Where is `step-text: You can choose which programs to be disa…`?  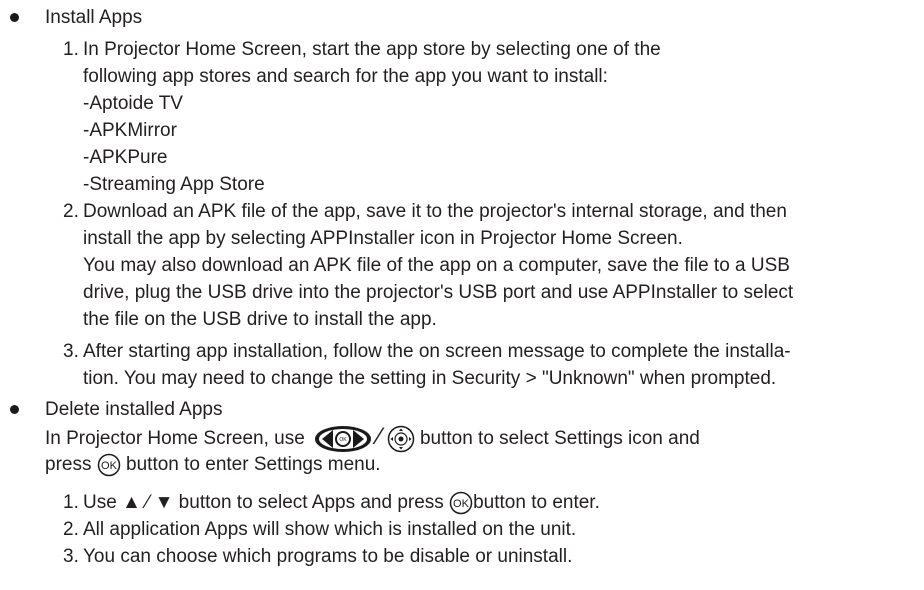
step-text: You can choose which programs to be disa… is located at coordinates (328, 556).